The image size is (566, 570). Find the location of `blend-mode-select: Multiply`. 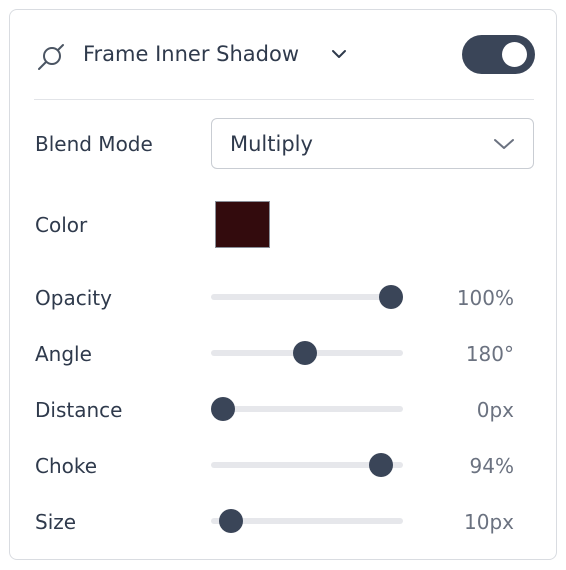

blend-mode-select: Multiply is located at coordinates (372, 143).